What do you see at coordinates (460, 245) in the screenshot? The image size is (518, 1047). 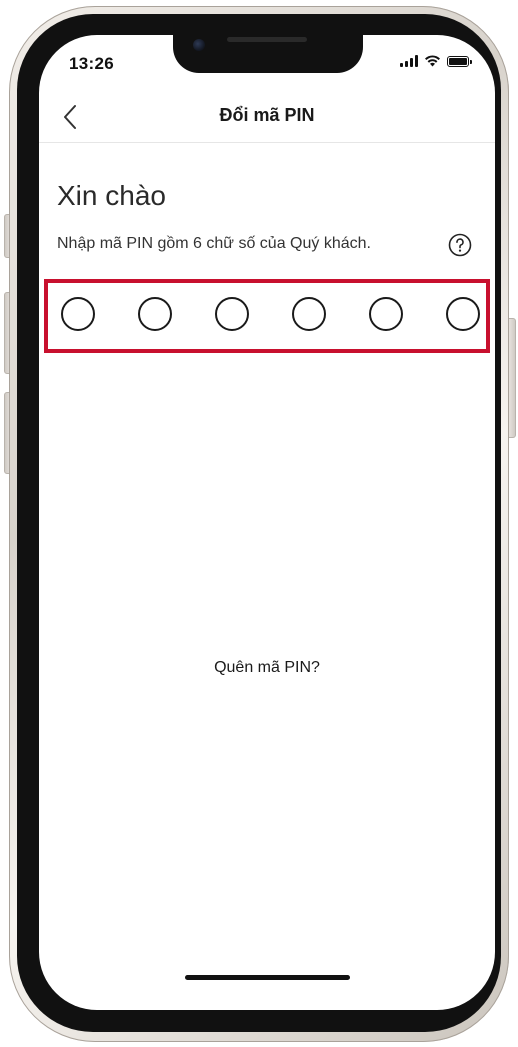 I see `question-circle-icon` at bounding box center [460, 245].